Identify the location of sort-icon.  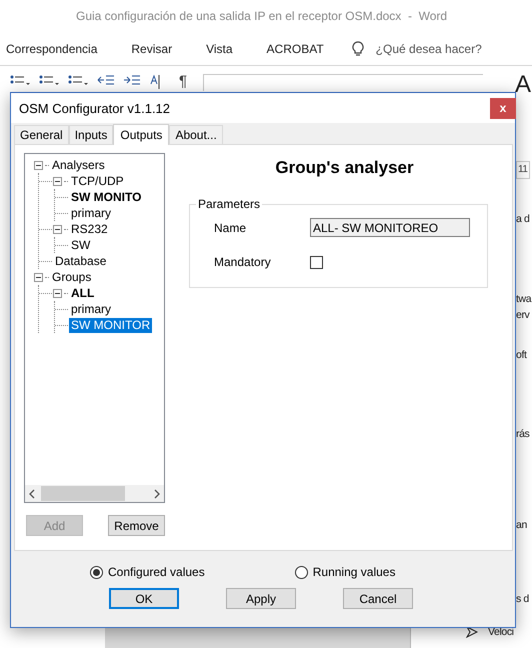
(155, 82).